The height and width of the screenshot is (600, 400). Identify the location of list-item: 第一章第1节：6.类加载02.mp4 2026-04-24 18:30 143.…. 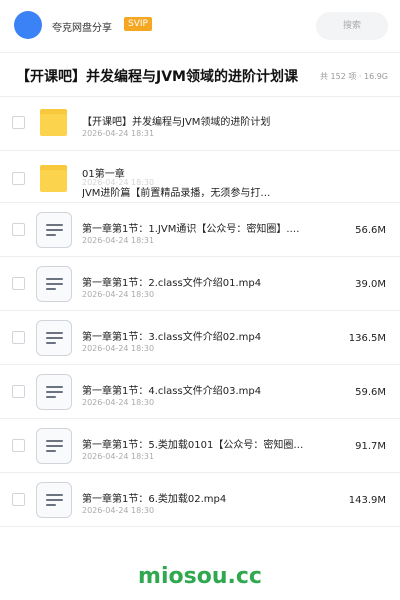
(200, 500).